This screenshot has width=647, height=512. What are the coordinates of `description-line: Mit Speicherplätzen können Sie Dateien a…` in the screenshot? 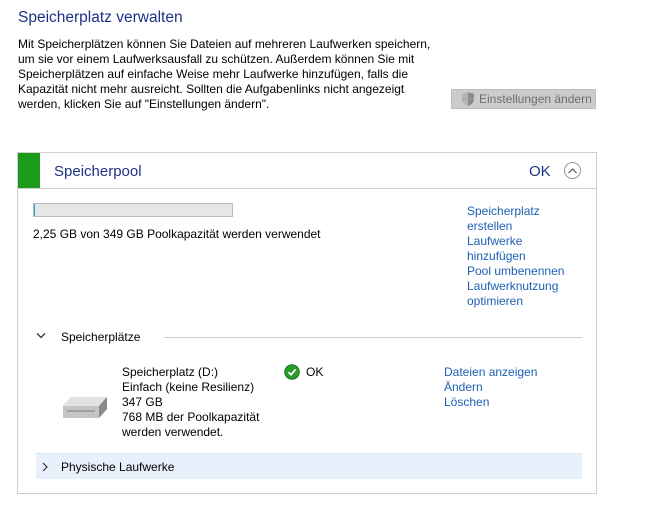 It's located at (224, 44).